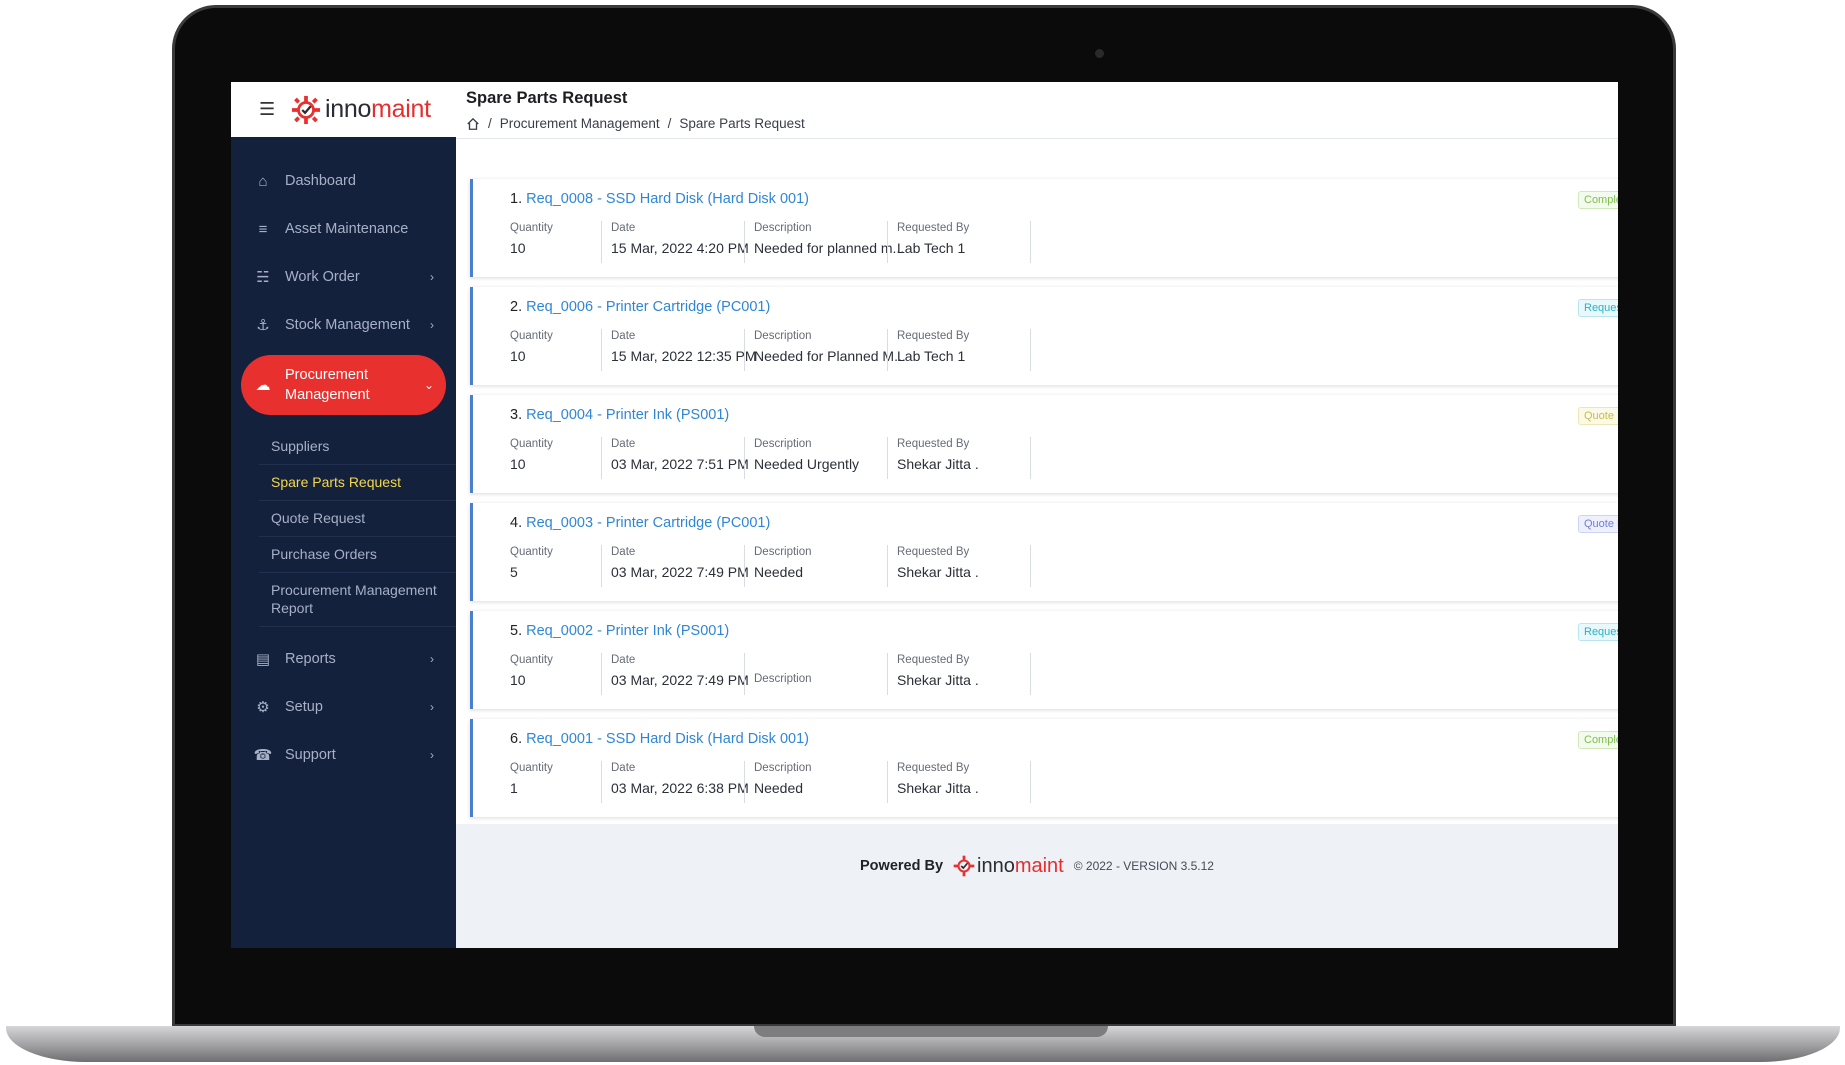  Describe the element at coordinates (680, 248) in the screenshot. I see `date-value: 15 Mar, 2022 4:20 PM` at that location.